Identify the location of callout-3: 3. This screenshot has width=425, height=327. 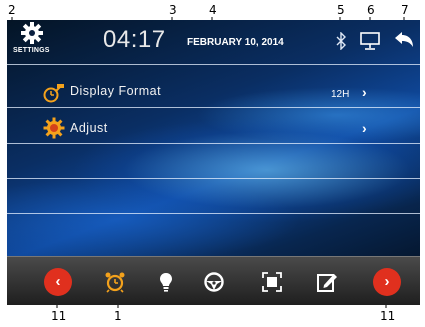
(173, 10).